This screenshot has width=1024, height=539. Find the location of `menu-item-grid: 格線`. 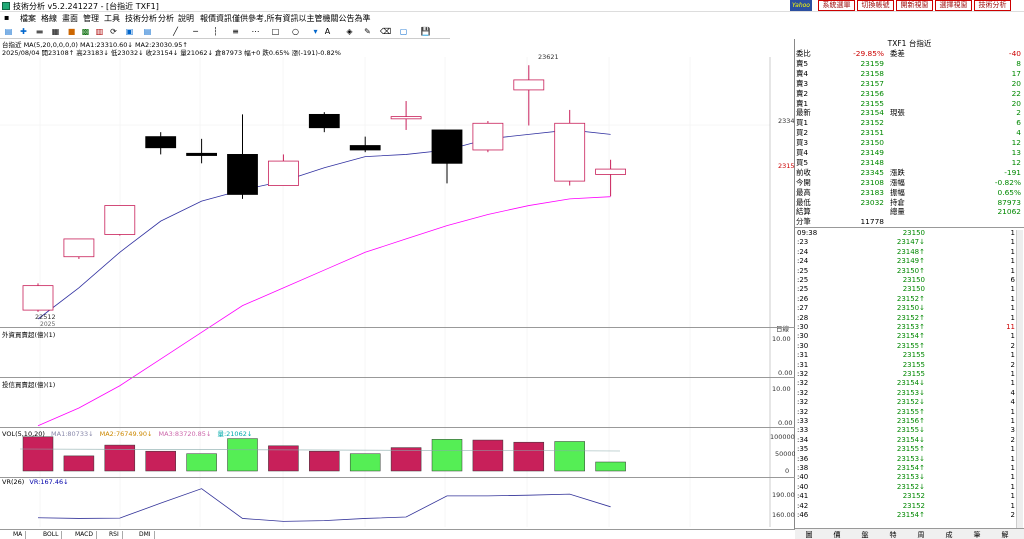

menu-item-grid: 格線 is located at coordinates (49, 18).